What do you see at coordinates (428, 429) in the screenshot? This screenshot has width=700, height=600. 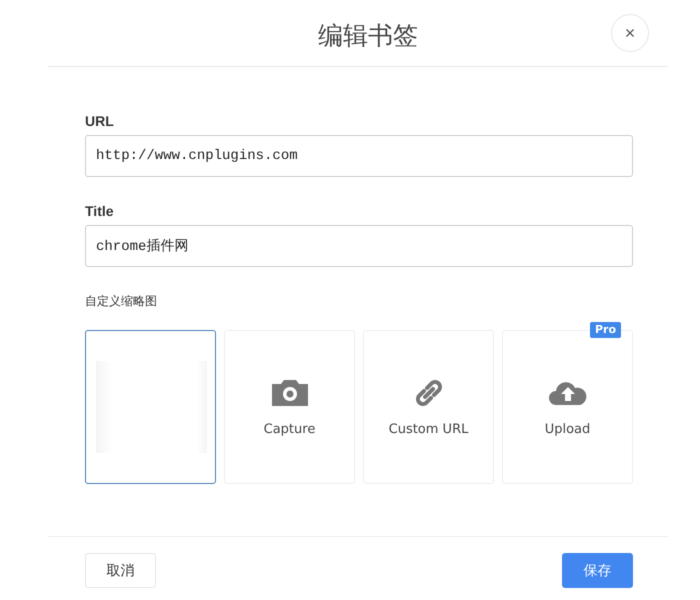 I see `option-label: Custom URL` at bounding box center [428, 429].